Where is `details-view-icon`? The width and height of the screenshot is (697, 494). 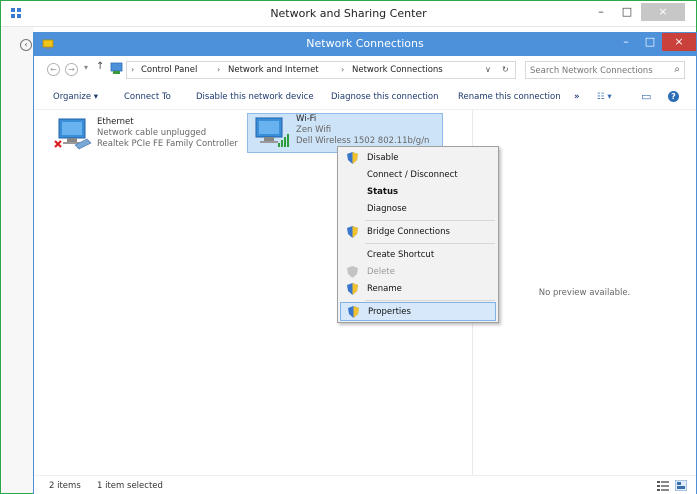
details-view-icon is located at coordinates (663, 485).